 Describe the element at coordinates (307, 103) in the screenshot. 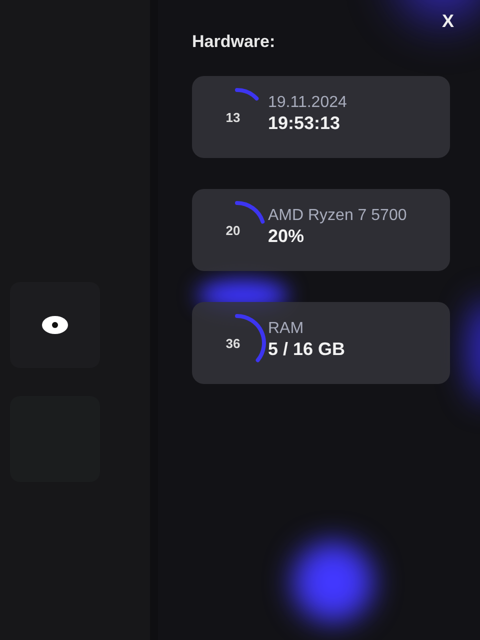

I see `card-label: 19.11.2024` at that location.